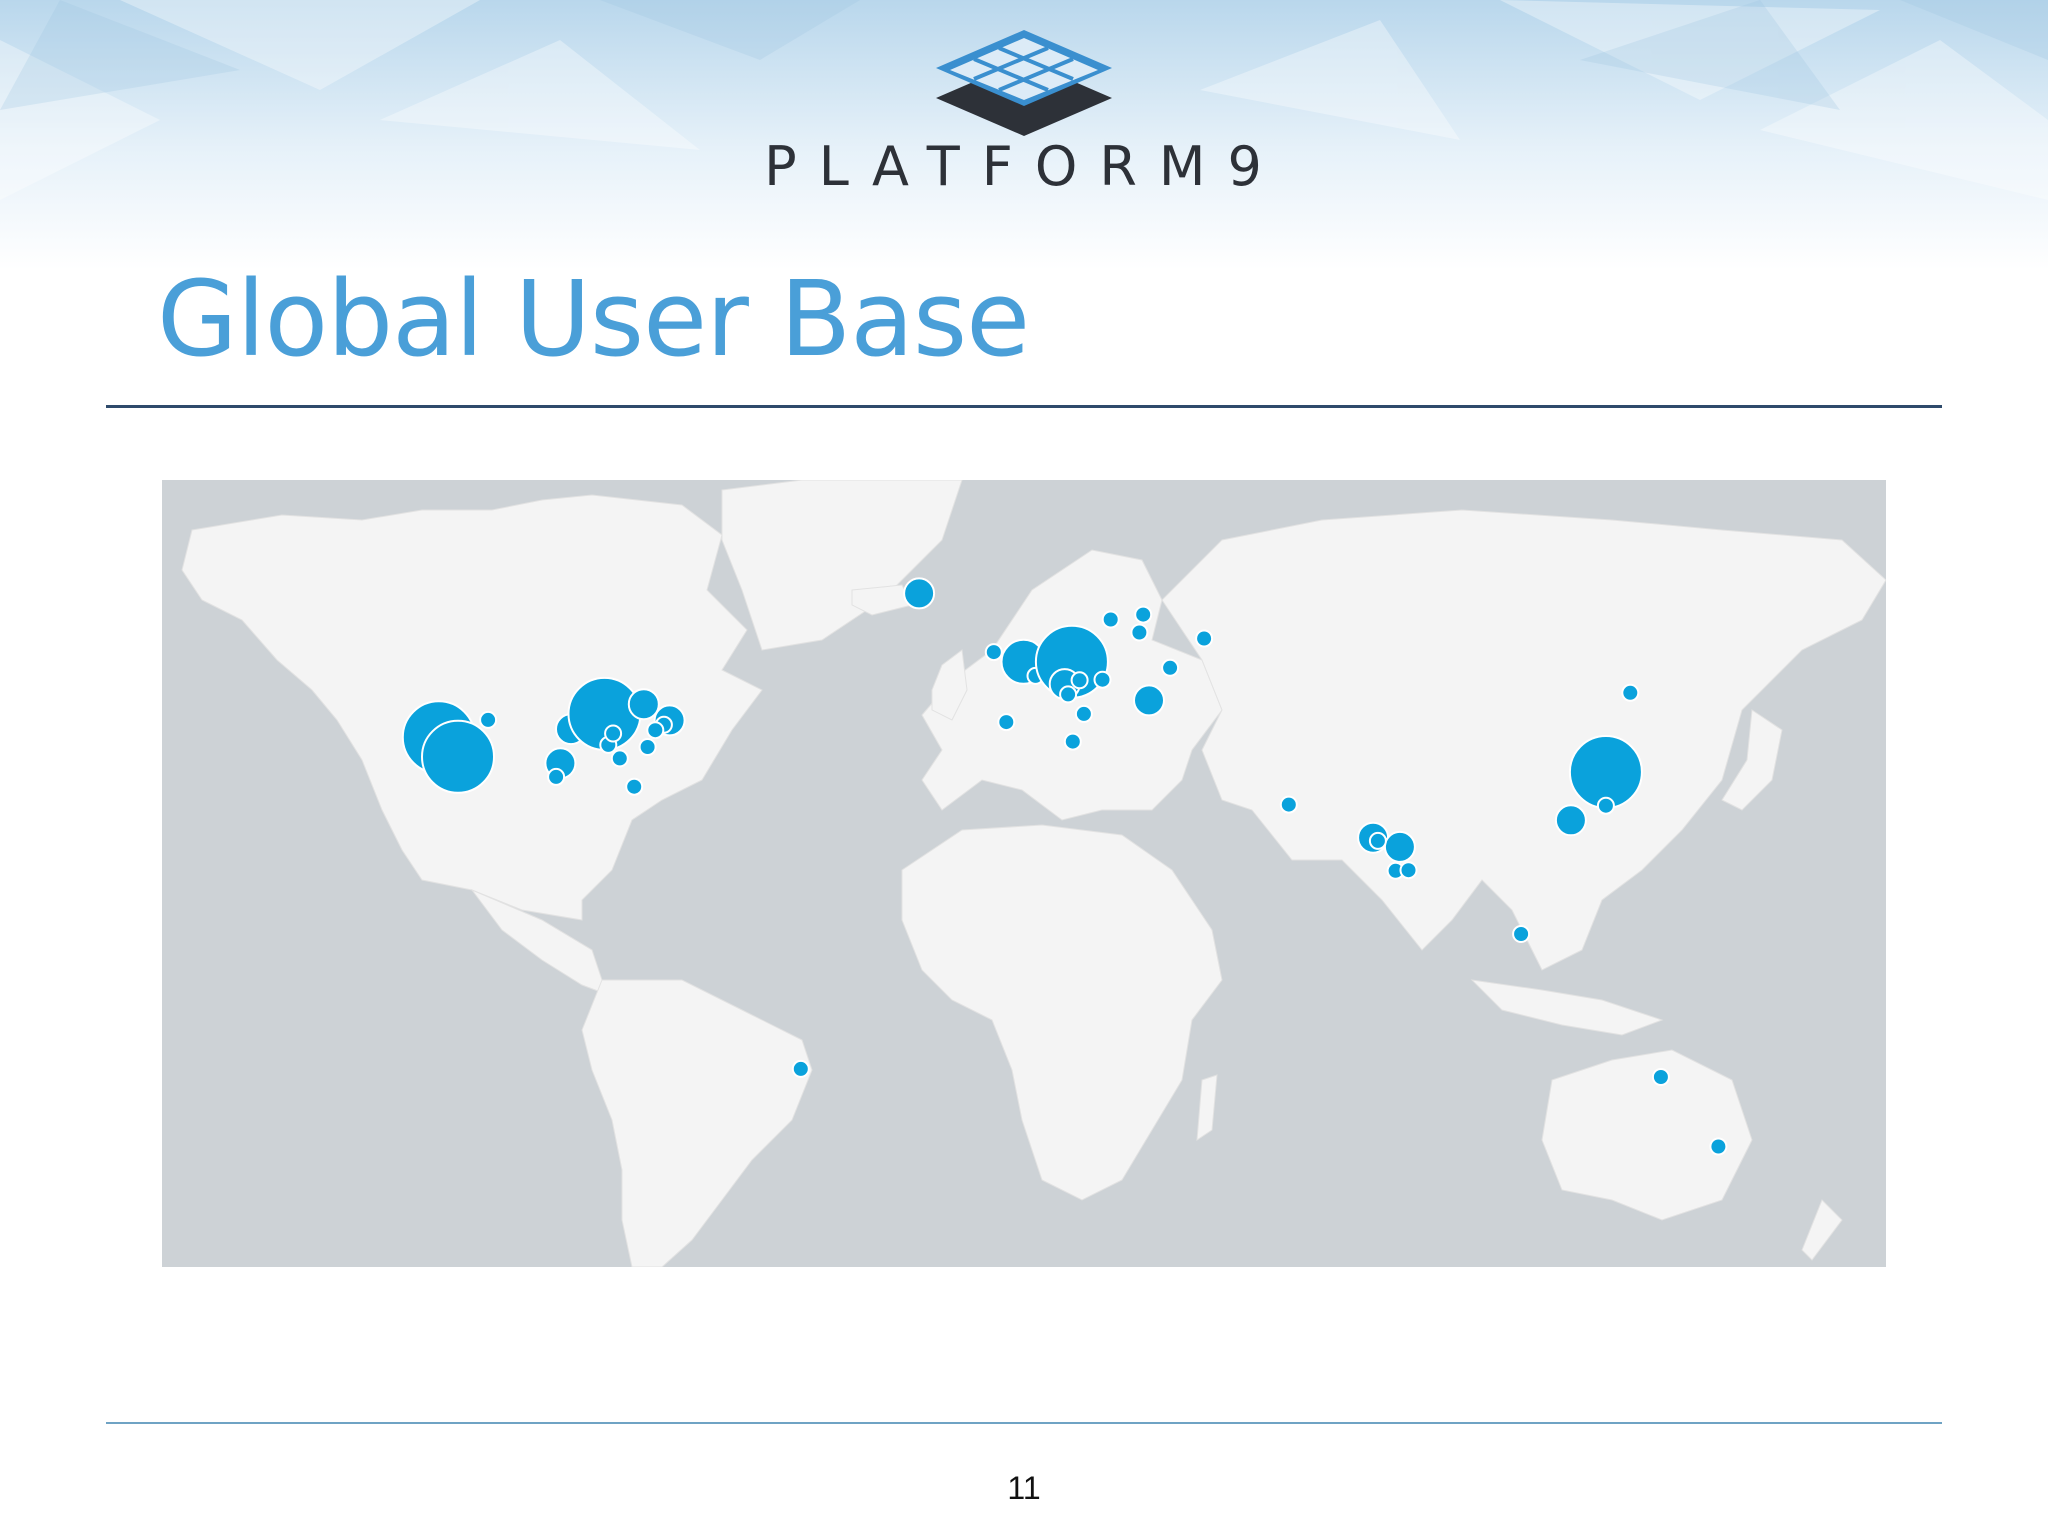 This screenshot has height=1536, width=2048. I want to click on title-divider, so click(1024, 406).